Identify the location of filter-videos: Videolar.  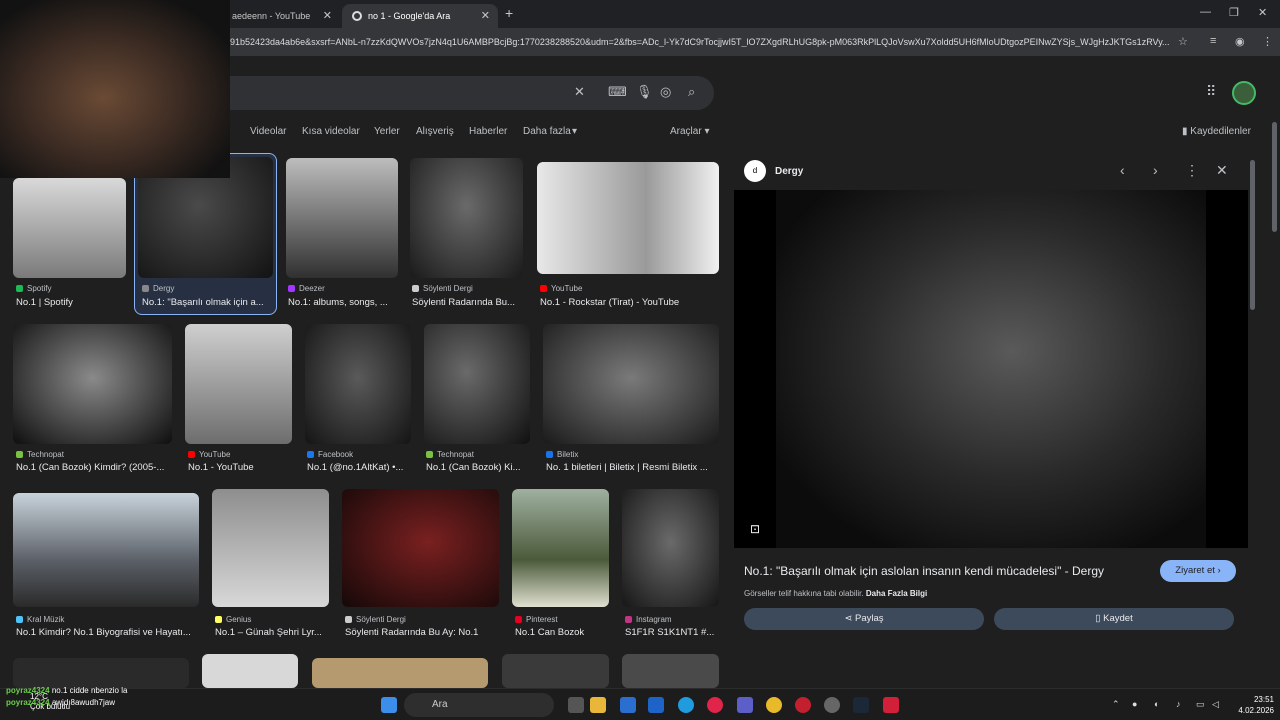
(268, 131).